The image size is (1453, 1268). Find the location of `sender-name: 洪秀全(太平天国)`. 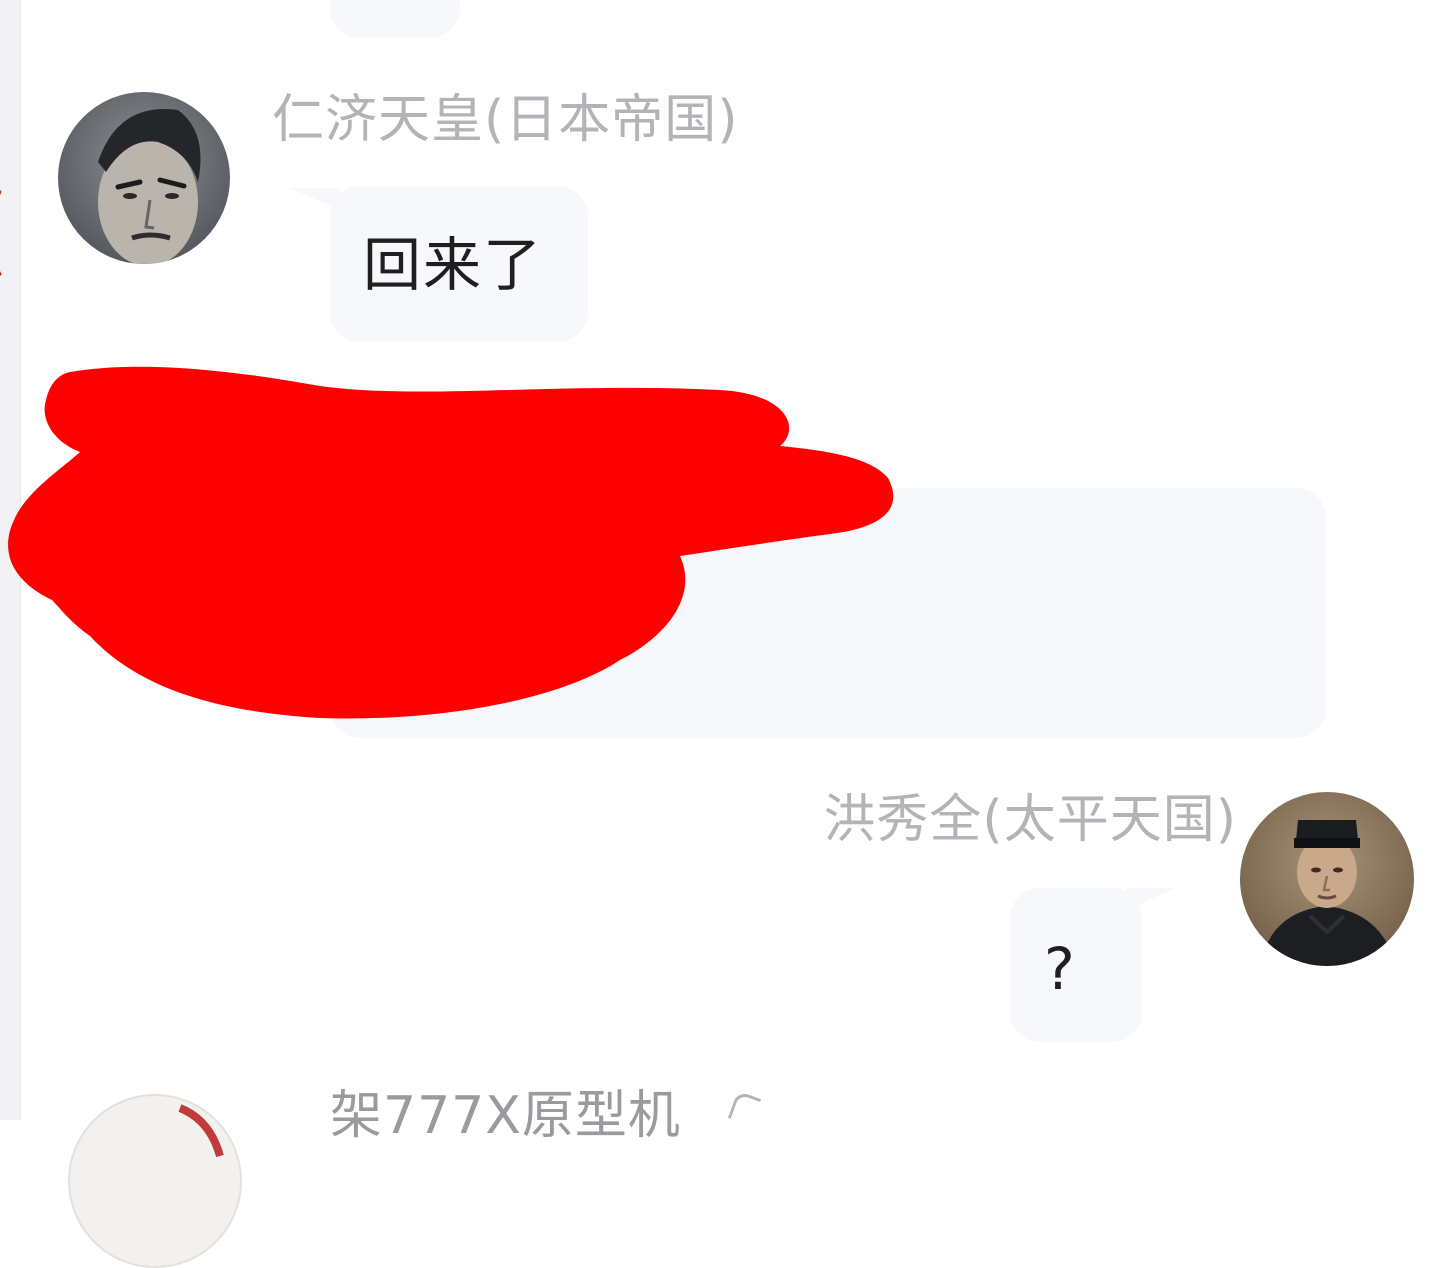

sender-name: 洪秀全(太平天国) is located at coordinates (1030, 820).